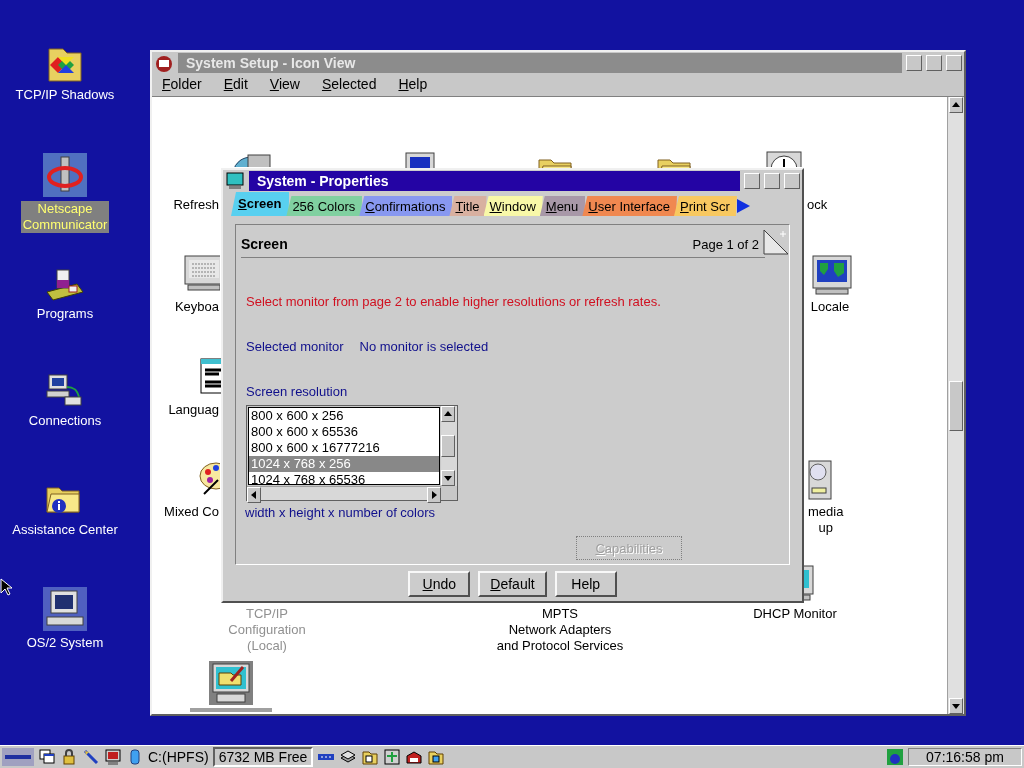 The width and height of the screenshot is (1024, 768). What do you see at coordinates (424, 346) in the screenshot?
I see `monitor-value: No monitor is selected` at bounding box center [424, 346].